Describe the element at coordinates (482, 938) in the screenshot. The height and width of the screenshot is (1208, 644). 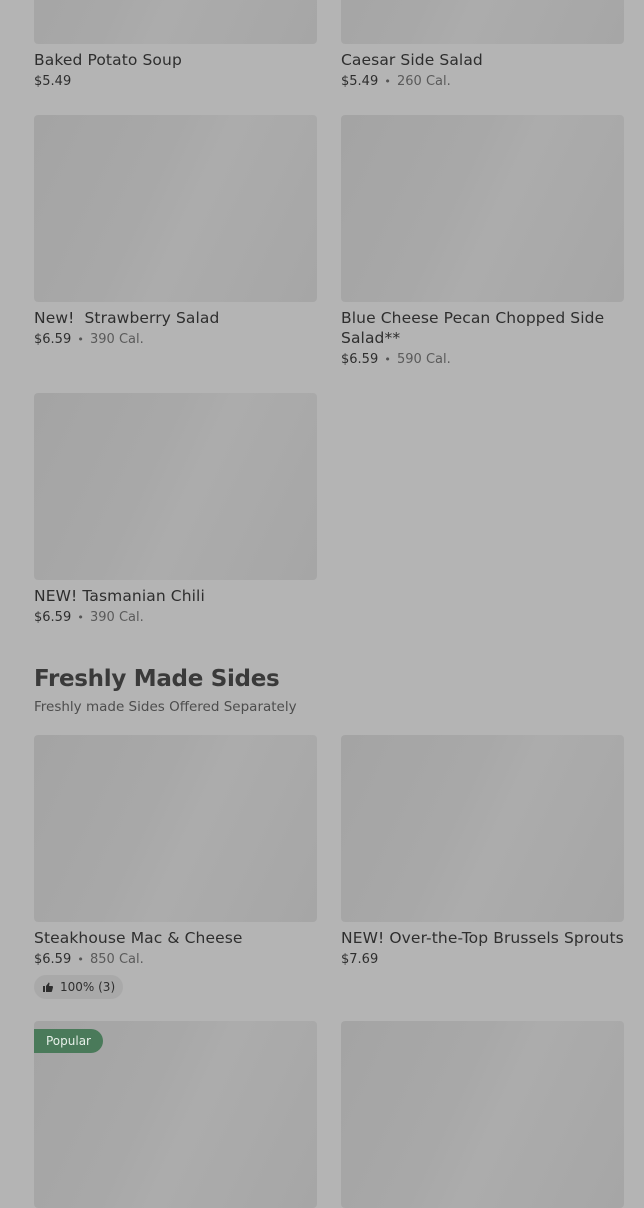
I see `item-name: NEW! Over-the-Top Brussels Sprouts` at that location.